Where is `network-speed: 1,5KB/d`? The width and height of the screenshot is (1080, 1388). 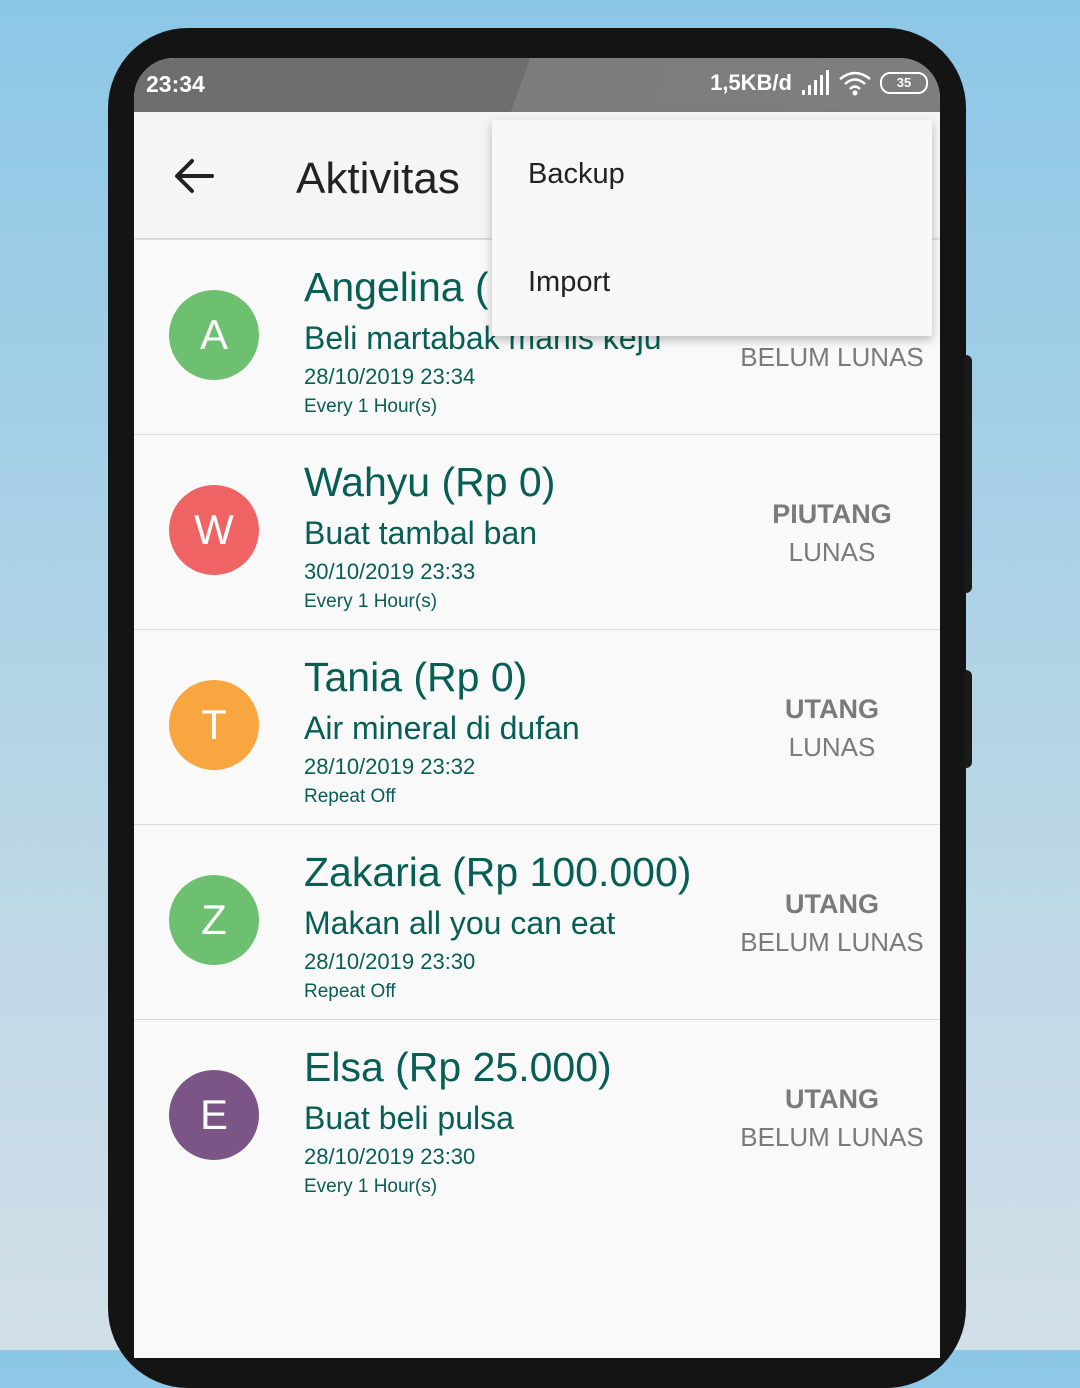
network-speed: 1,5KB/d is located at coordinates (751, 82).